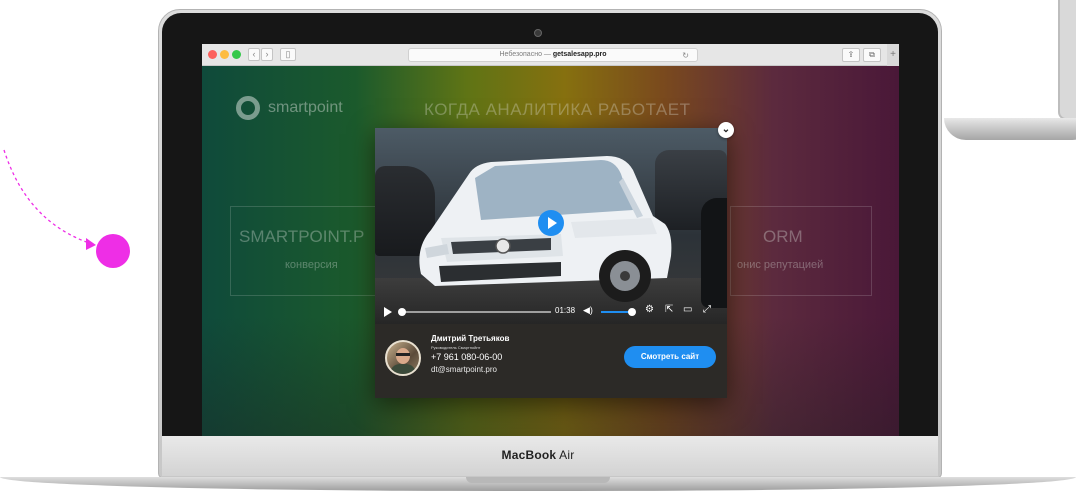 This screenshot has height=498, width=1076. I want to click on forward-button: ›, so click(267, 54).